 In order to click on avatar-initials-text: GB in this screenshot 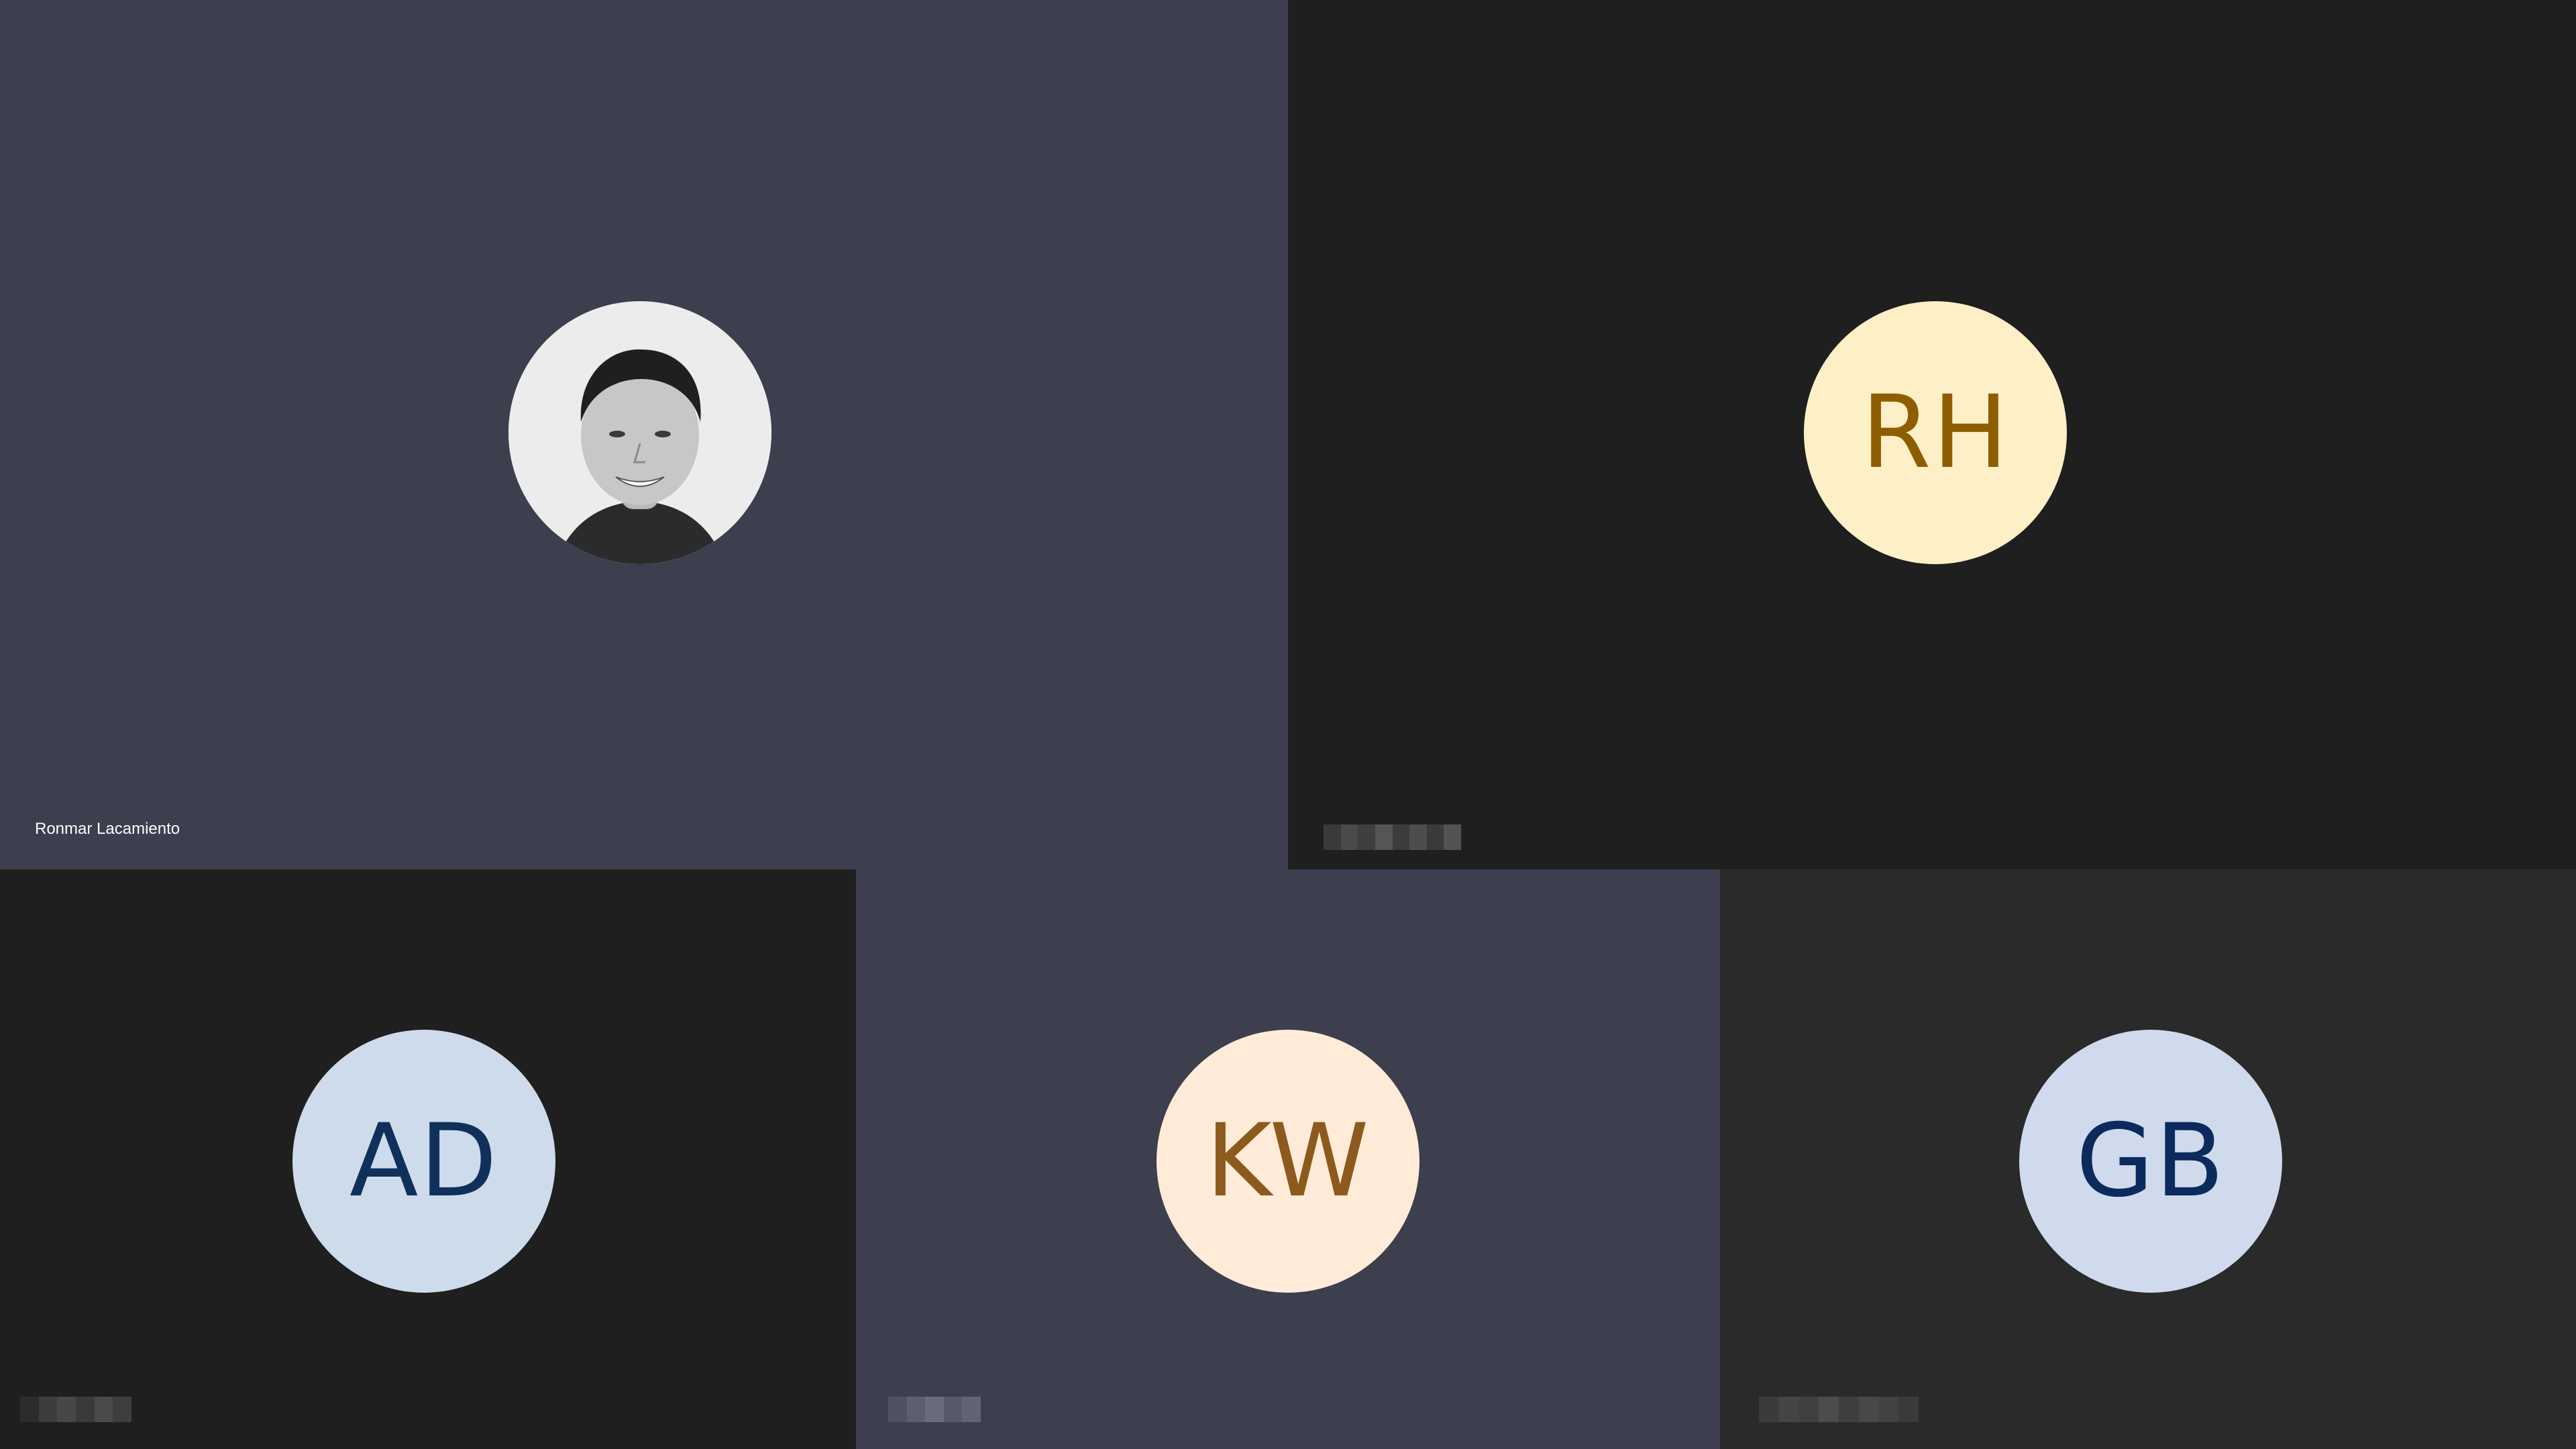, I will do `click(2151, 1161)`.